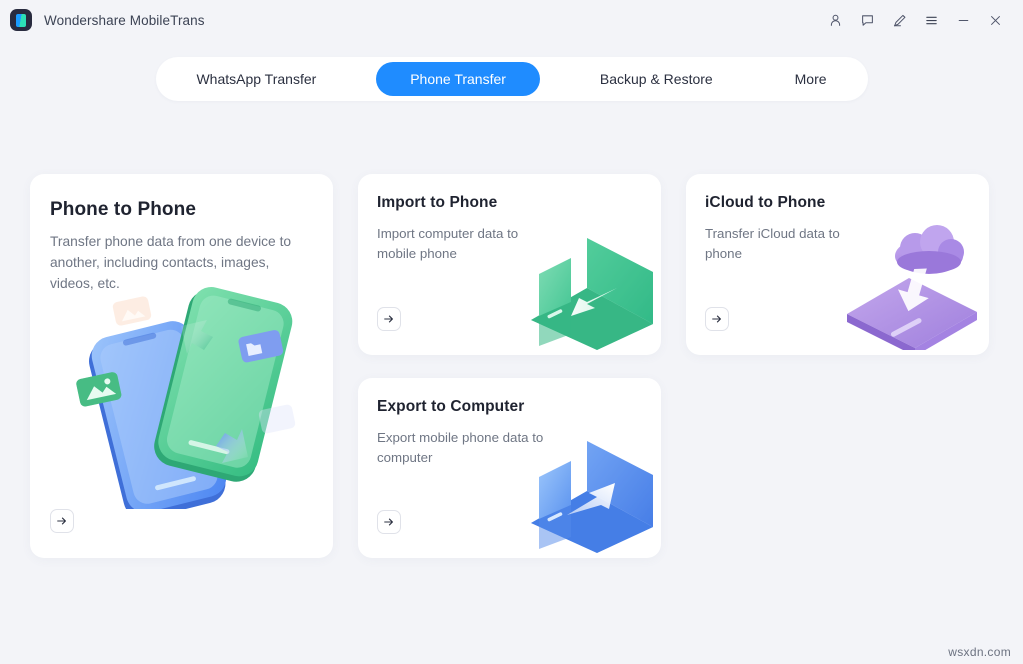 This screenshot has width=1023, height=664. Describe the element at coordinates (256, 79) in the screenshot. I see `tab-whatsapp-transfer: WhatsApp Transfer` at that location.